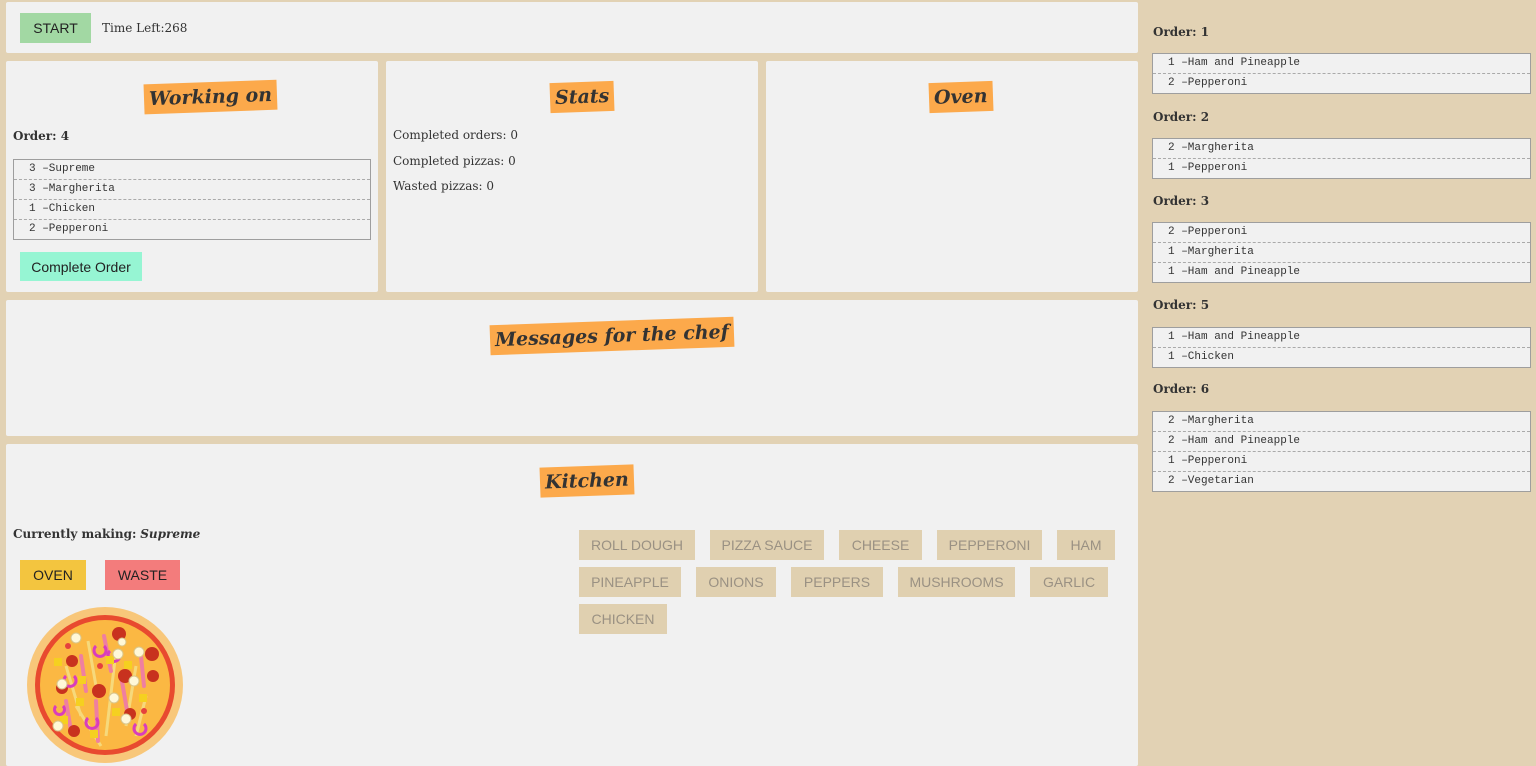 The width and height of the screenshot is (1536, 766). I want to click on list-item: 3 –Margherita, so click(192, 189).